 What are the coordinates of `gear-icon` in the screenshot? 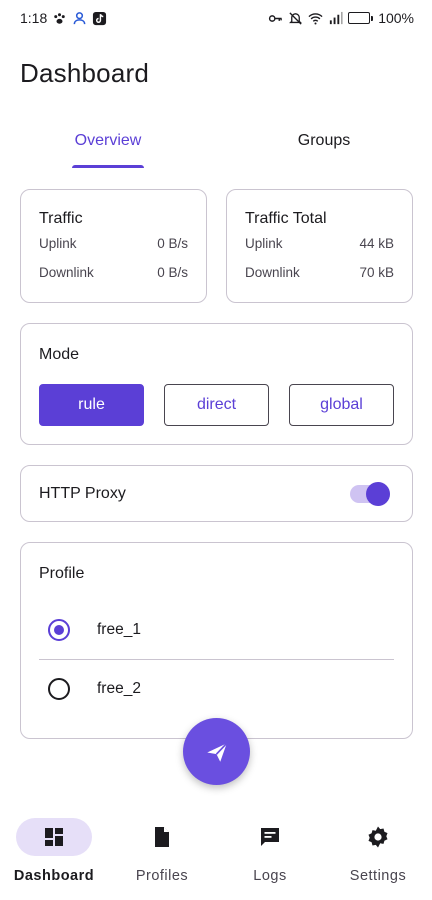 It's located at (378, 837).